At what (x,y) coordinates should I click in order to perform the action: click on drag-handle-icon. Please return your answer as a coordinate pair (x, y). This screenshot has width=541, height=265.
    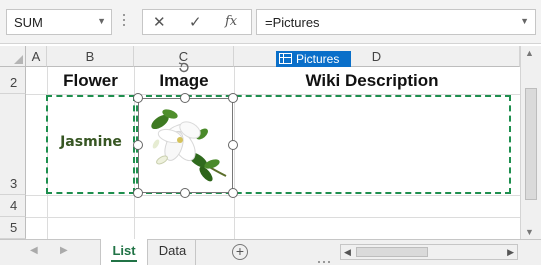
    Looking at the image, I should click on (124, 22).